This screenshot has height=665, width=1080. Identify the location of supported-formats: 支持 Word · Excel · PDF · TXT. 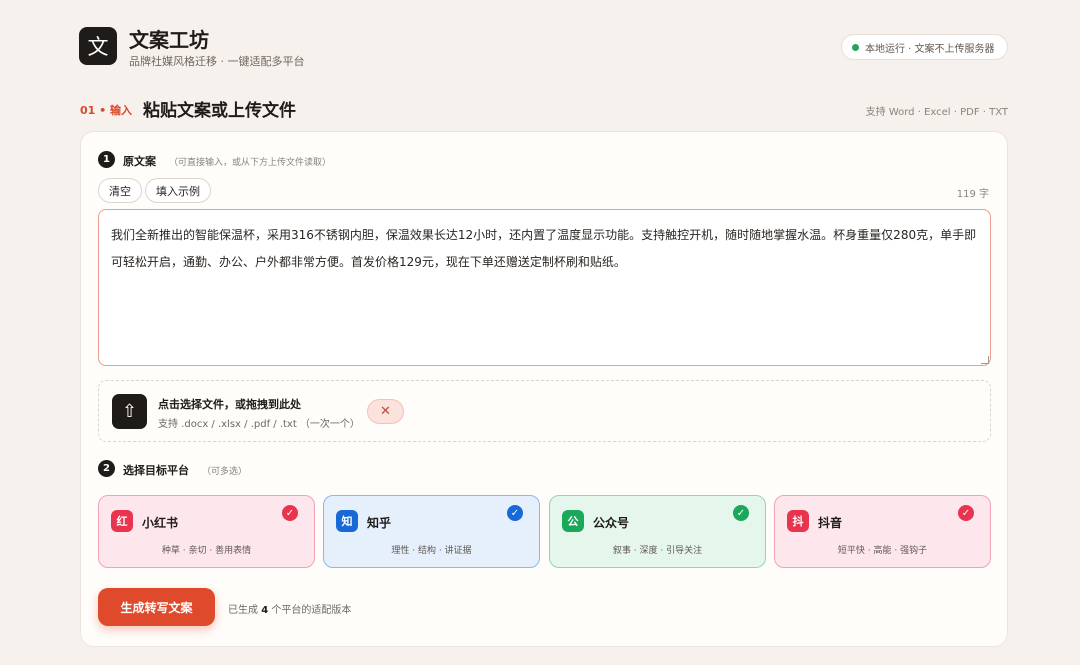
(936, 112).